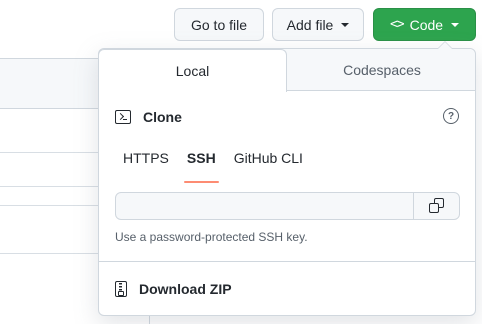 The height and width of the screenshot is (324, 482). What do you see at coordinates (146, 158) in the screenshot?
I see `tab-https-label: HTTPS` at bounding box center [146, 158].